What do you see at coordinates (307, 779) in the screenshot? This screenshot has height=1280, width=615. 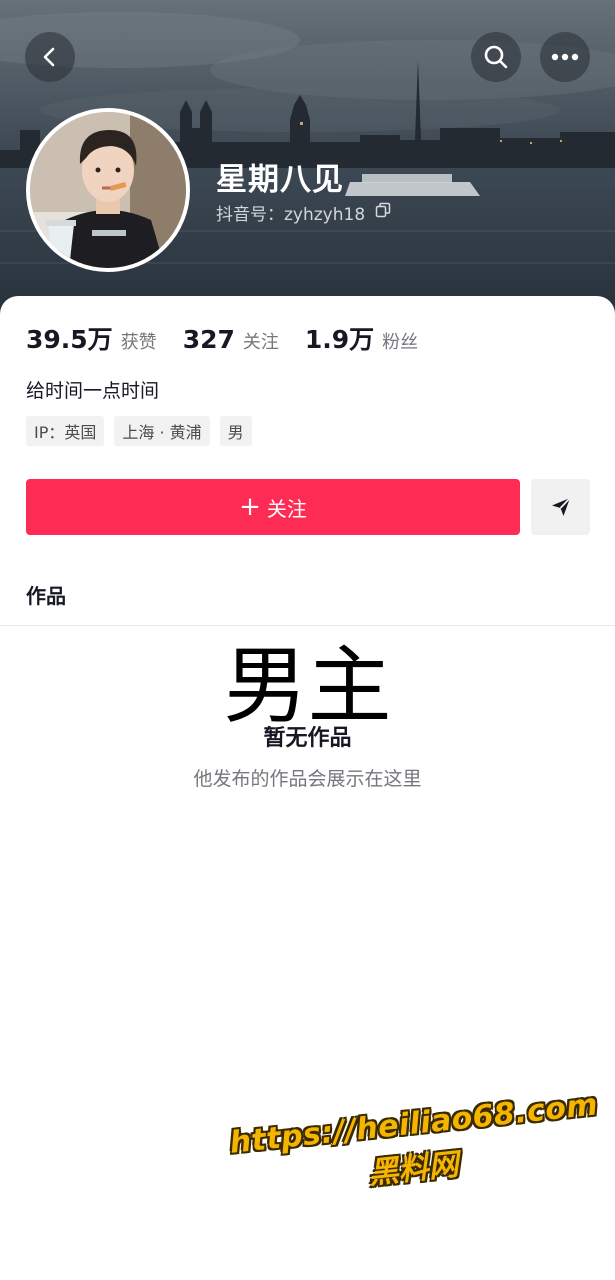 I see `empty-state-subtitle: 他发布的作品会展示在这里` at bounding box center [307, 779].